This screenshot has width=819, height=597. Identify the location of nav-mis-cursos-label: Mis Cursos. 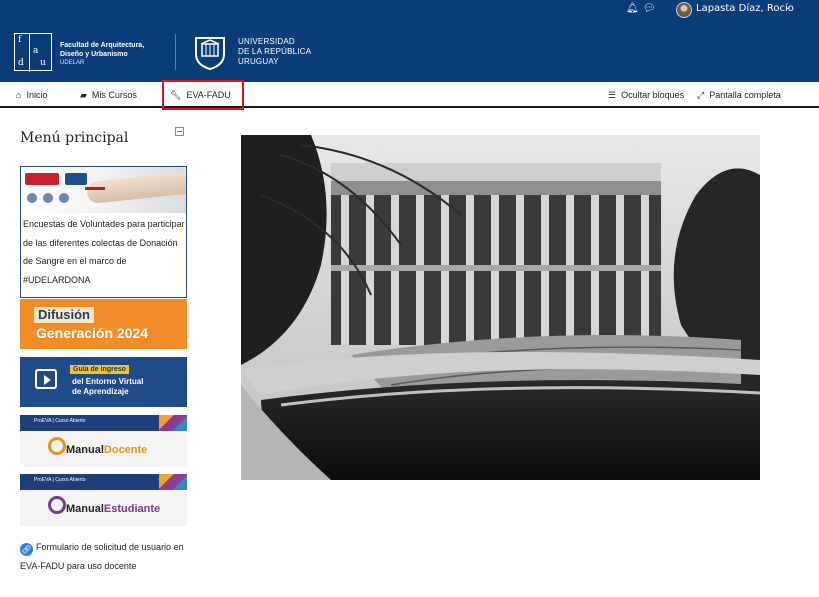
(114, 95).